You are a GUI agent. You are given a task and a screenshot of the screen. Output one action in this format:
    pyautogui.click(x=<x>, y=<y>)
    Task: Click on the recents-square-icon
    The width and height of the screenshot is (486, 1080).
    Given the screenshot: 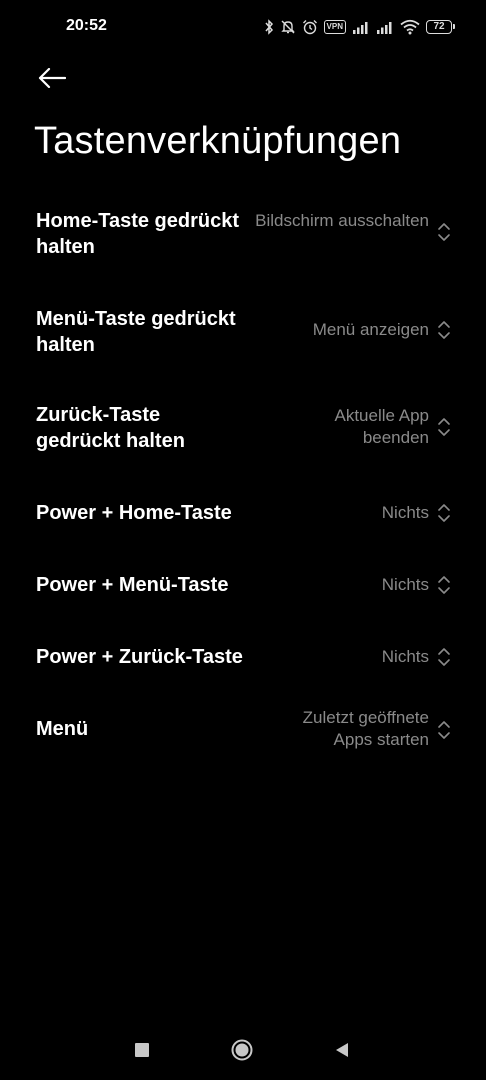 What is the action you would take?
    pyautogui.click(x=142, y=1050)
    